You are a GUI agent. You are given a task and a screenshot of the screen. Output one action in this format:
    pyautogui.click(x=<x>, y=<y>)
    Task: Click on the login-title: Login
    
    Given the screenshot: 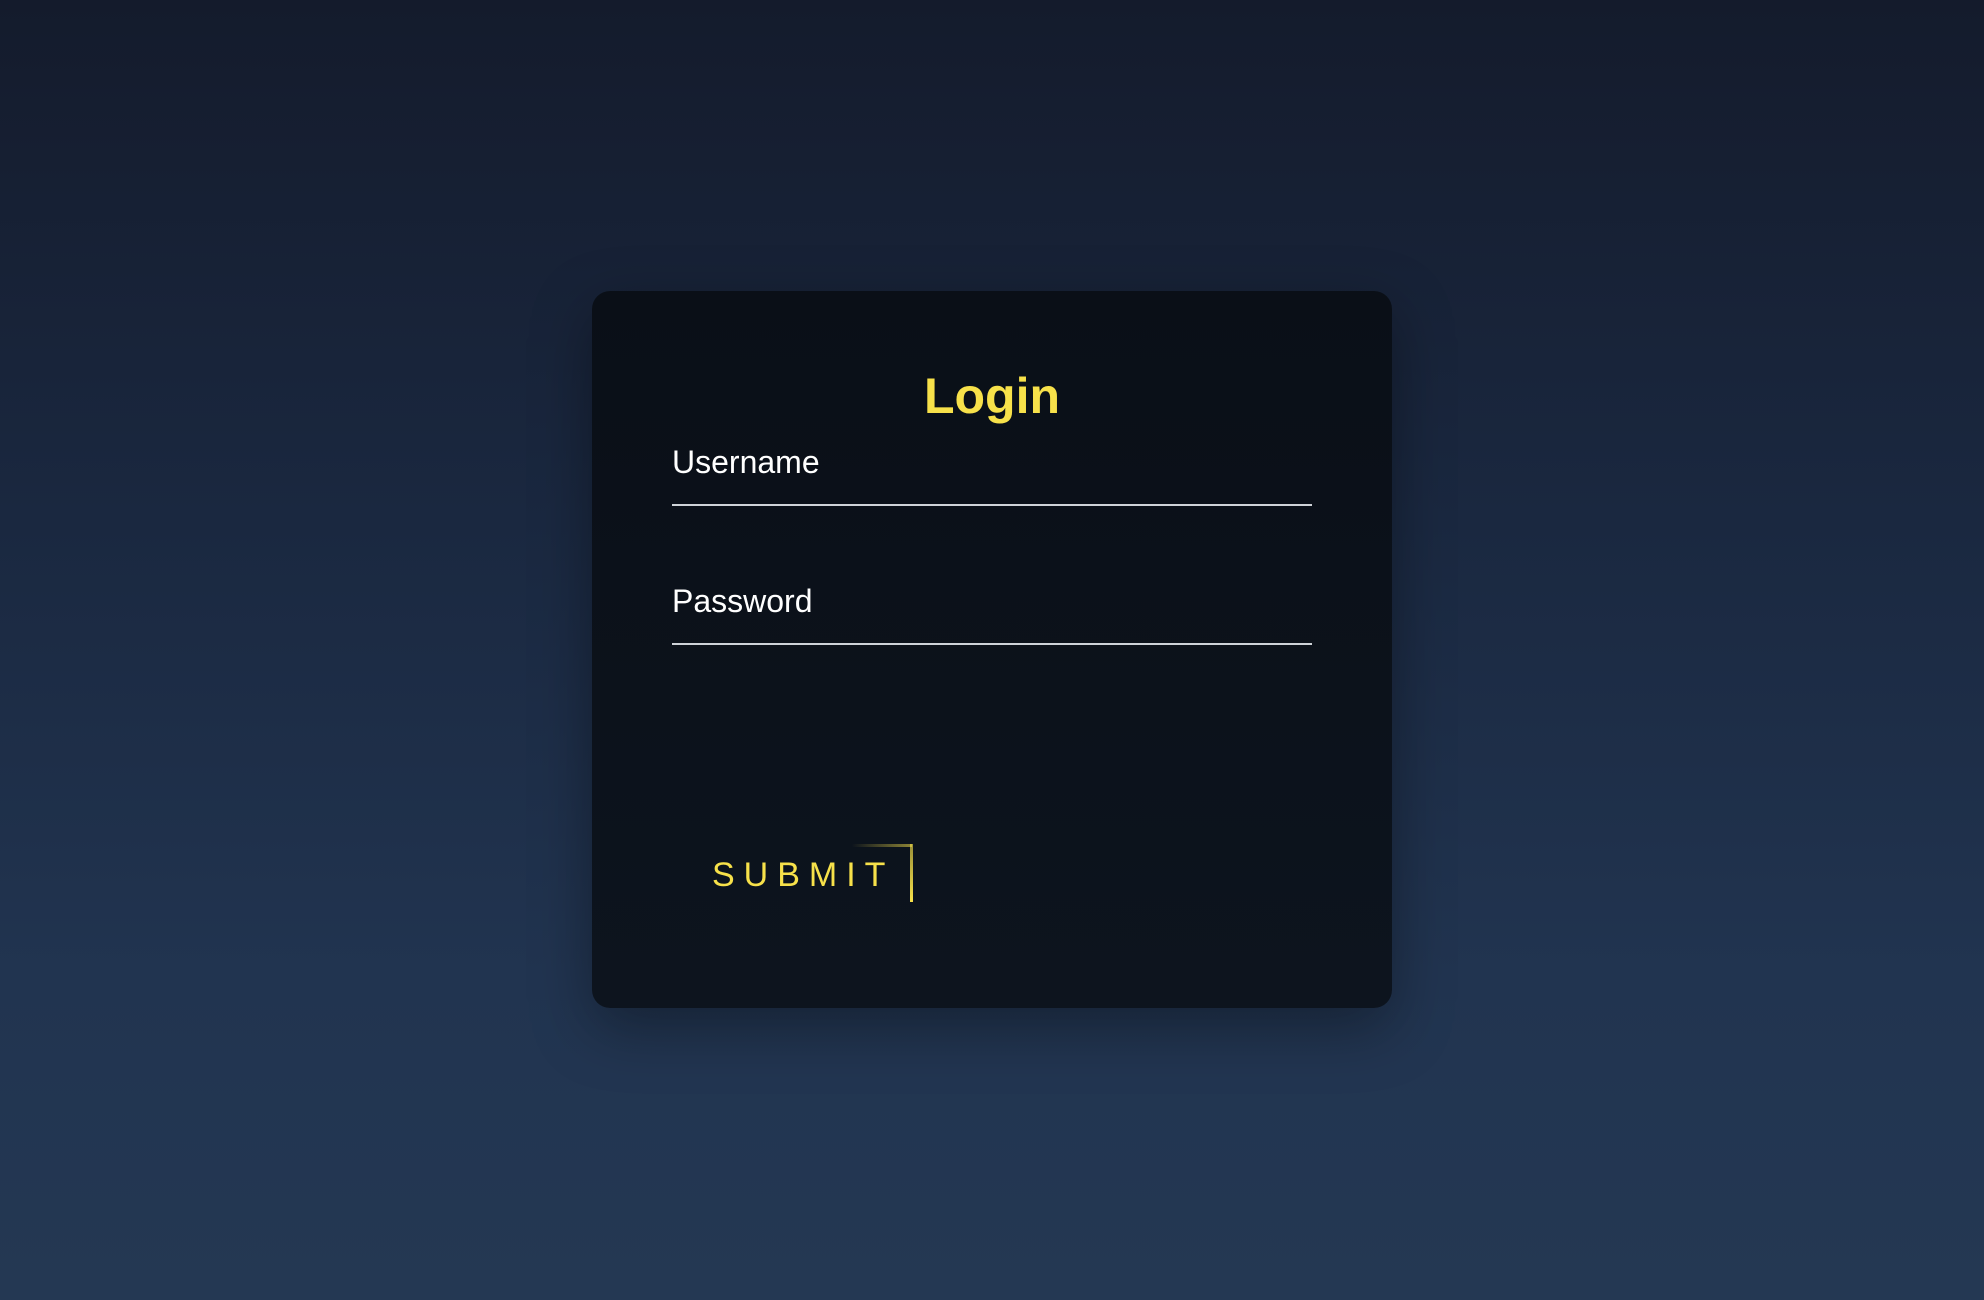 What is the action you would take?
    pyautogui.click(x=992, y=396)
    